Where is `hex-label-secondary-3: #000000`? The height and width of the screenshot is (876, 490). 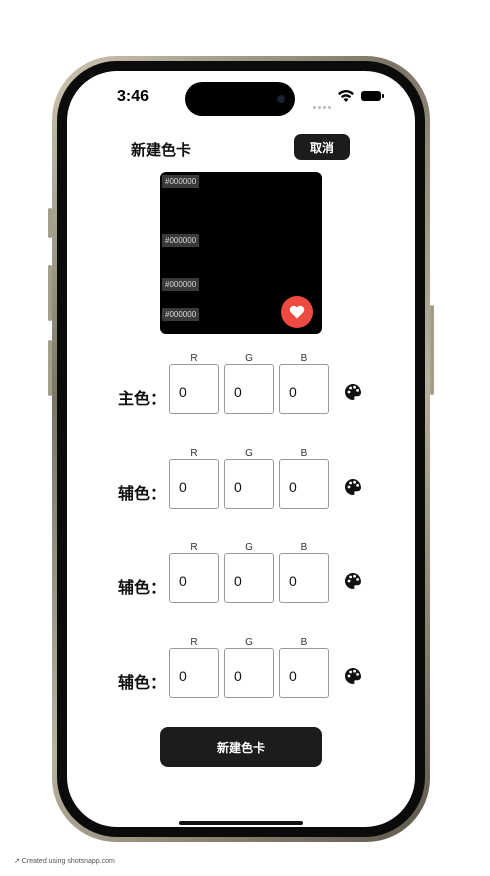 hex-label-secondary-3: #000000 is located at coordinates (181, 314).